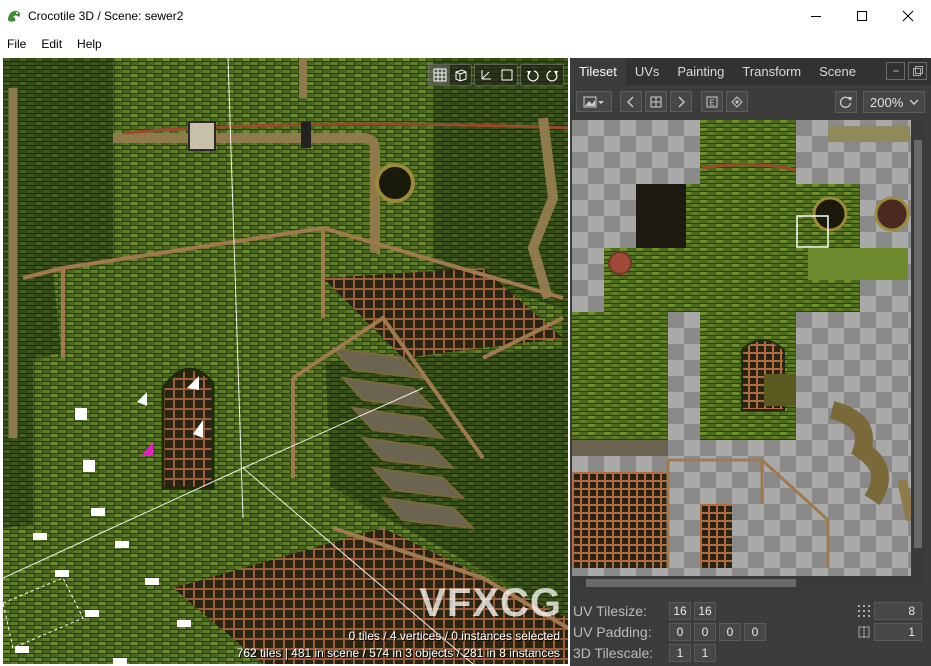 The image size is (931, 666). Describe the element at coordinates (908, 15) in the screenshot. I see `close-icon` at that location.